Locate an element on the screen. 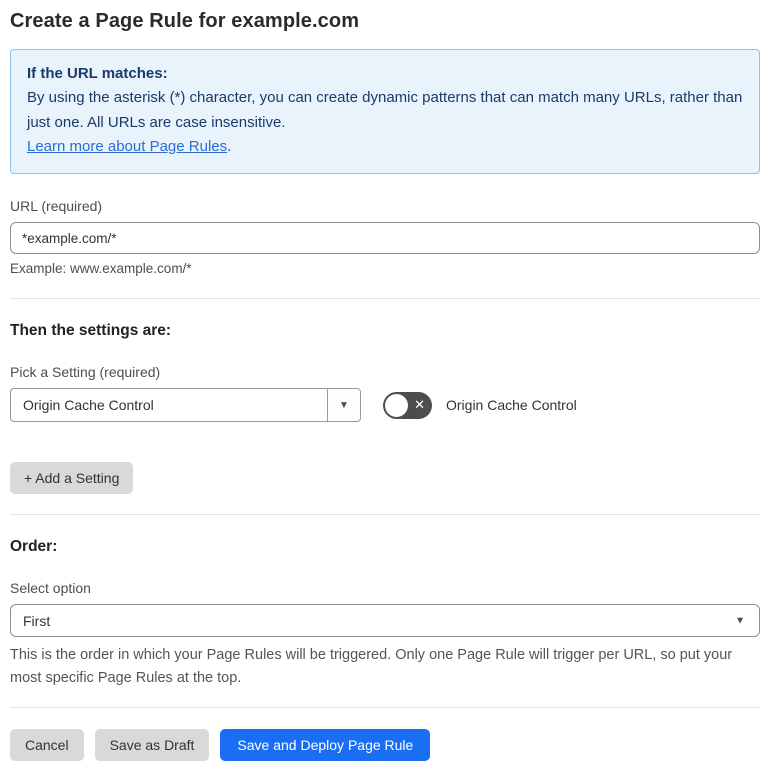 This screenshot has width=770, height=775. toggle-label: Origin Cache Control is located at coordinates (511, 405).